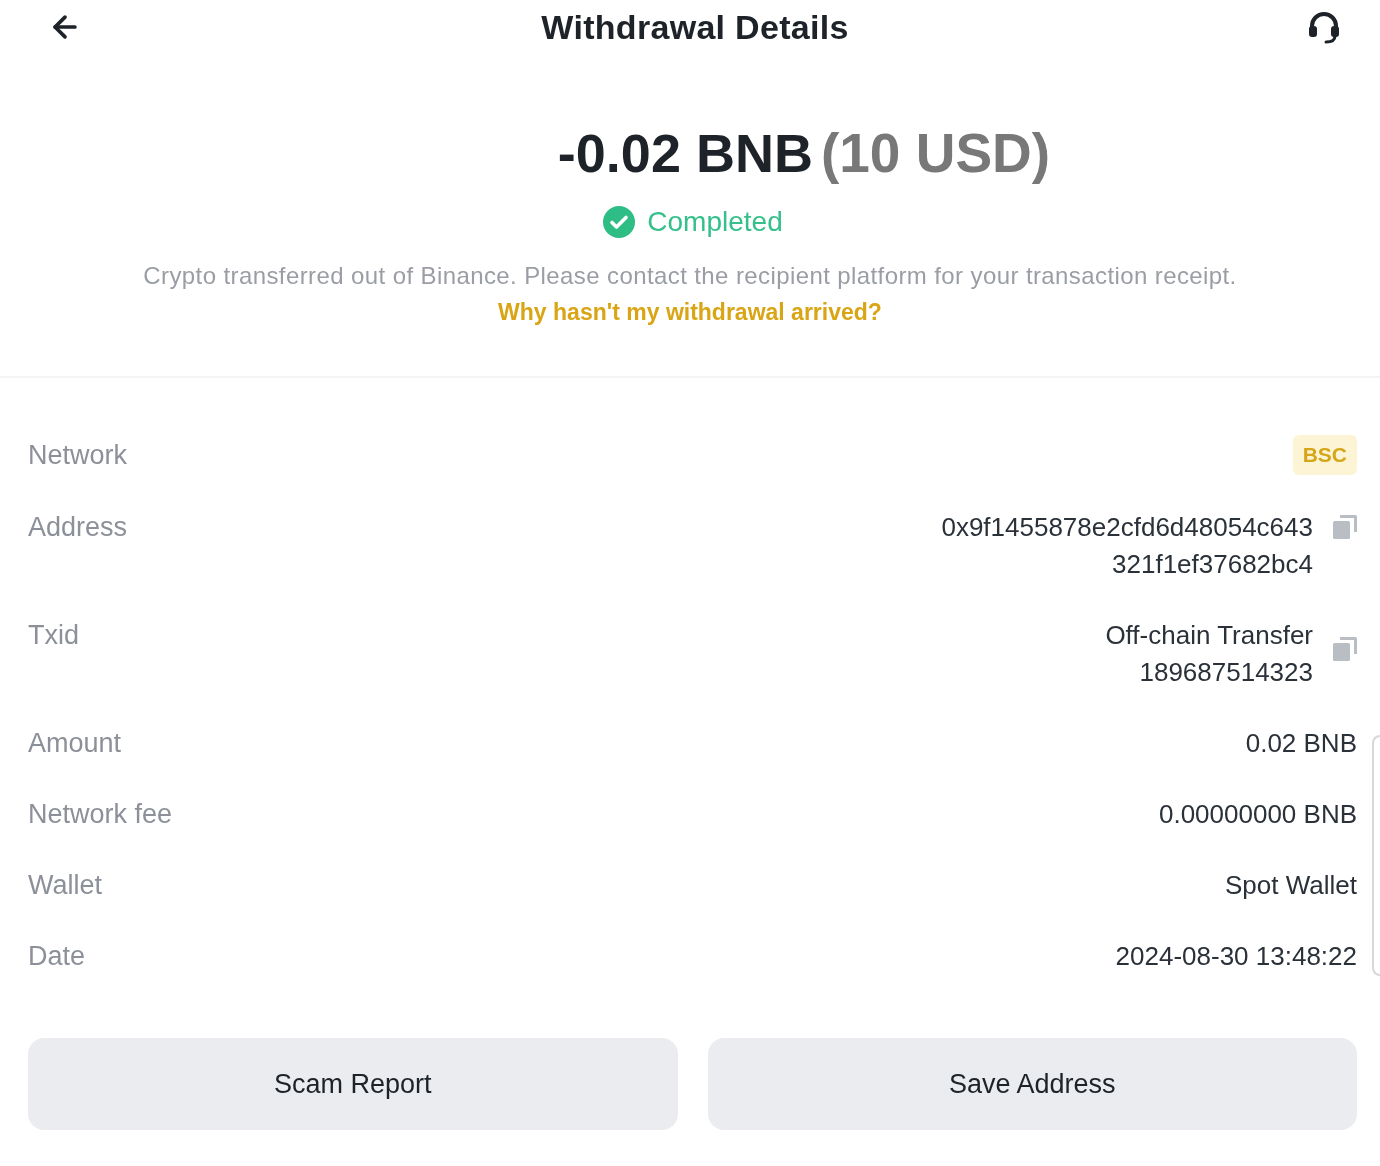  I want to click on detail-value: Off-chain Transfer 189687514323, so click(1209, 654).